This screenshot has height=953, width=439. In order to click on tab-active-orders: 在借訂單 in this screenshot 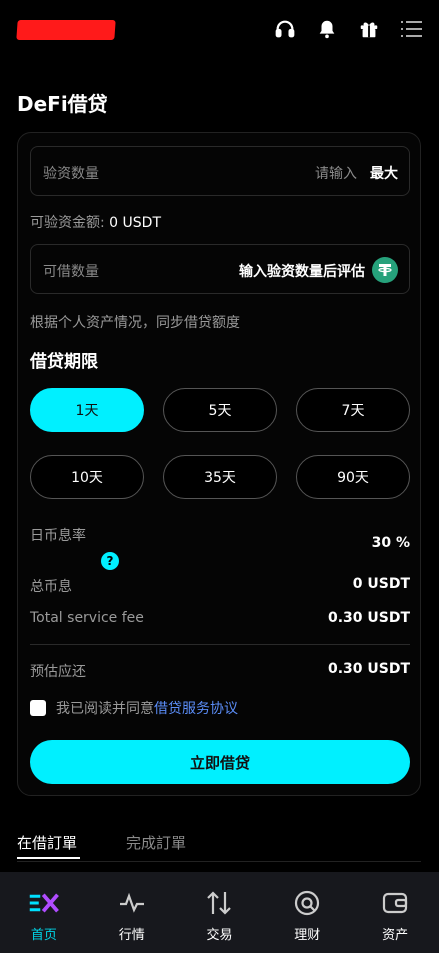, I will do `click(47, 842)`.